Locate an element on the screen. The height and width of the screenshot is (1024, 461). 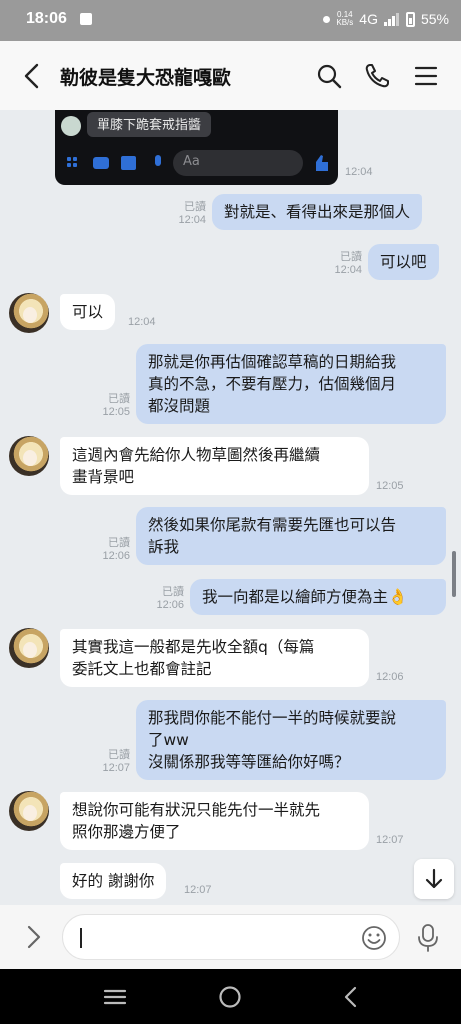
hamburger-menu-icon is located at coordinates (426, 76).